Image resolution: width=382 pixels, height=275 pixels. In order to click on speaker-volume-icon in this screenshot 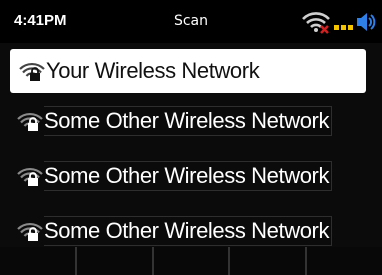, I will do `click(366, 22)`.